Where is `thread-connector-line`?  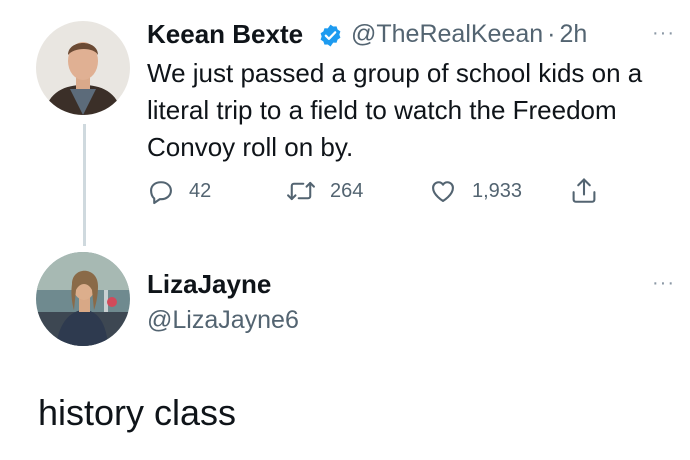
thread-connector-line is located at coordinates (84, 185).